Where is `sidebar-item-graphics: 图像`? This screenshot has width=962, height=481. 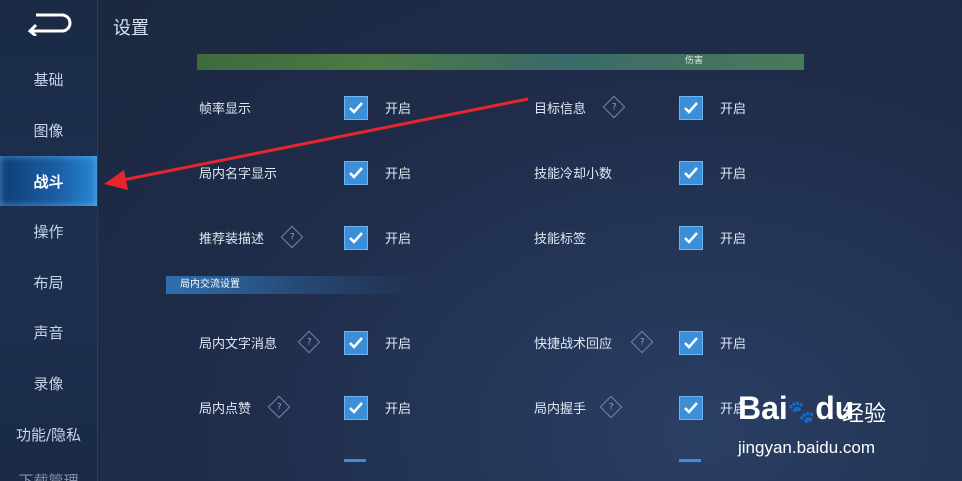
sidebar-item-graphics: 图像 is located at coordinates (48, 130).